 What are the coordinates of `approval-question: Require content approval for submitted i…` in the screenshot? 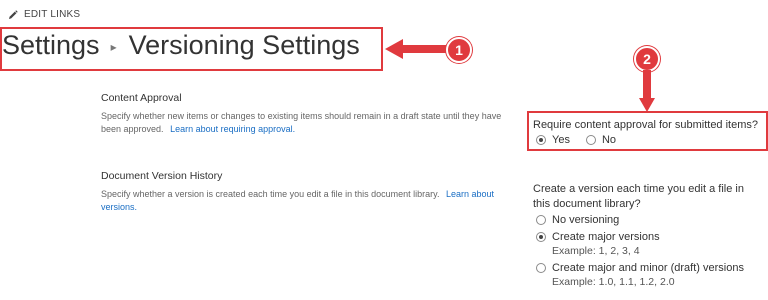 It's located at (646, 125).